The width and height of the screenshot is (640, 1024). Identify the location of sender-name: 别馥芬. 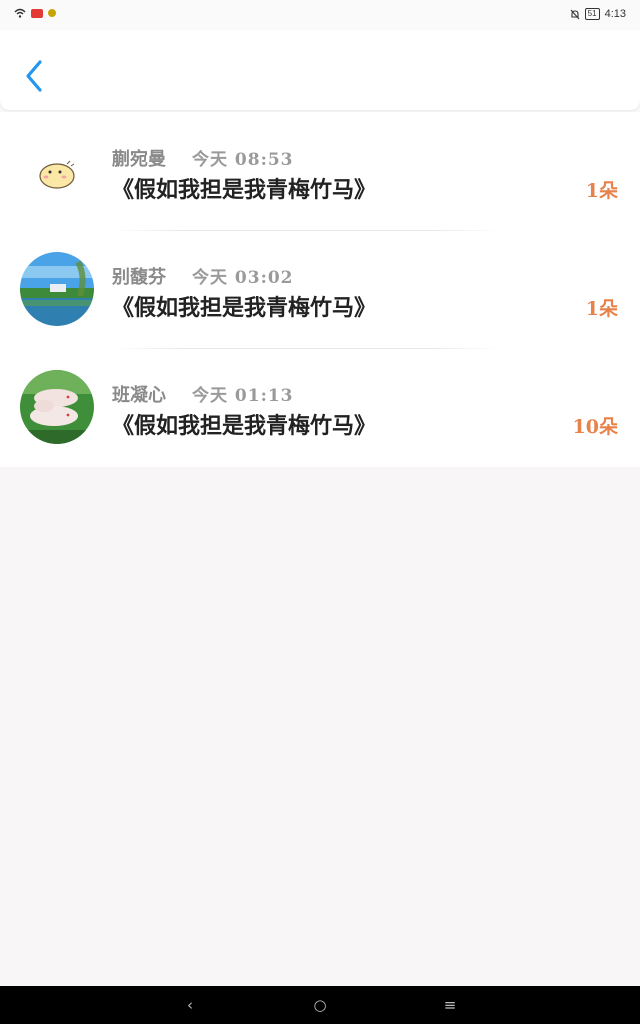
(139, 277).